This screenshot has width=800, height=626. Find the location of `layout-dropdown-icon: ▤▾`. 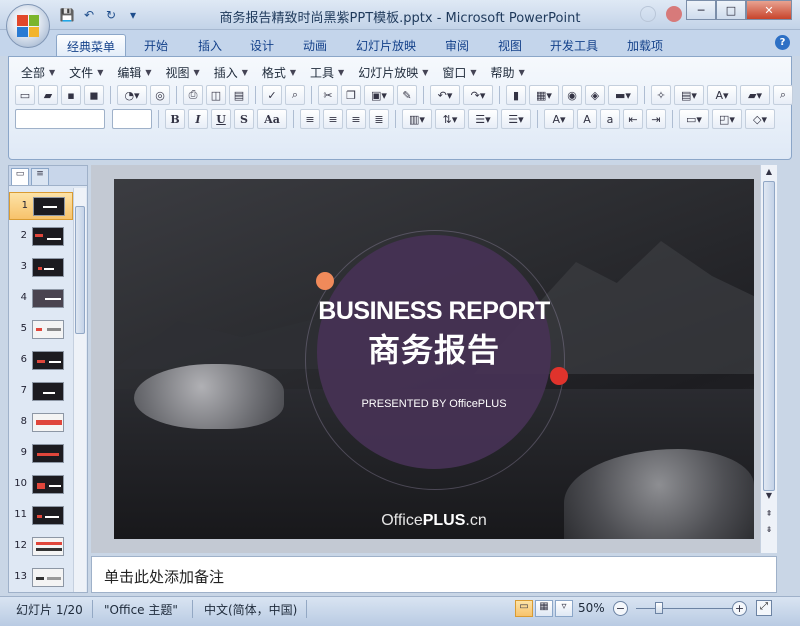

layout-dropdown-icon: ▤▾ is located at coordinates (689, 95).